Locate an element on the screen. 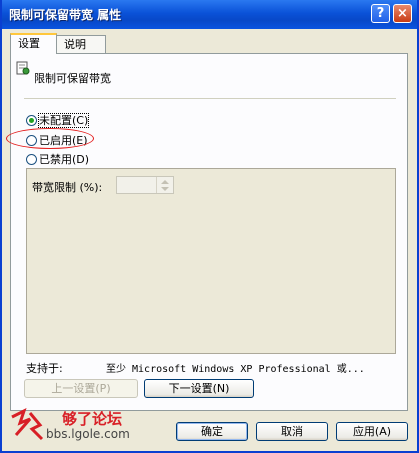 The width and height of the screenshot is (419, 453). radio-selected-icon is located at coordinates (31, 120).